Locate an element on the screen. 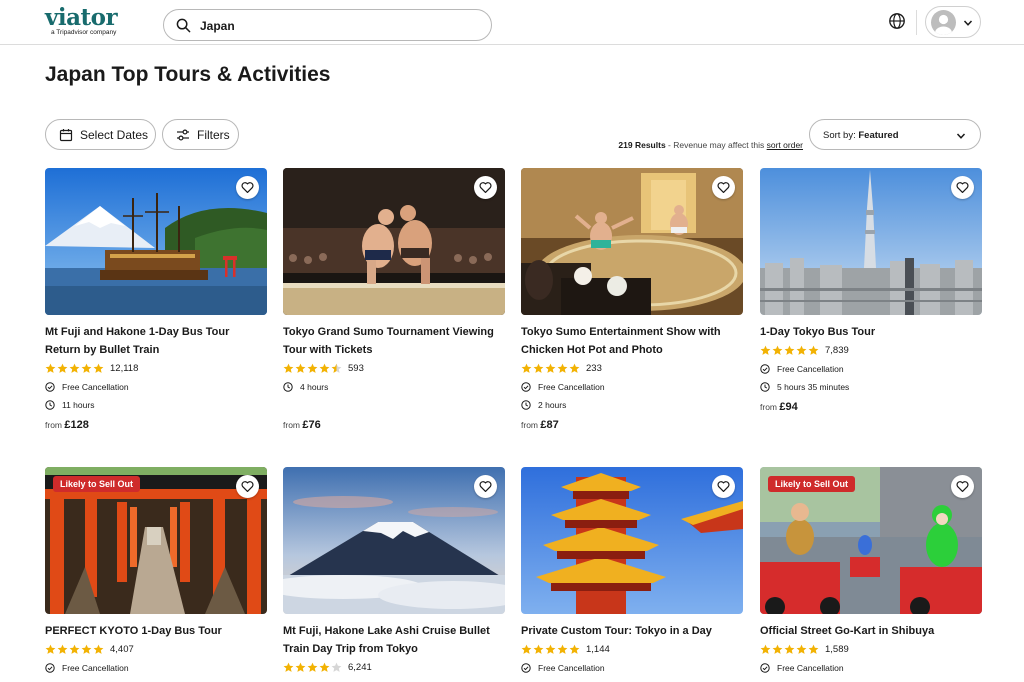  review-count: 593 is located at coordinates (356, 368).